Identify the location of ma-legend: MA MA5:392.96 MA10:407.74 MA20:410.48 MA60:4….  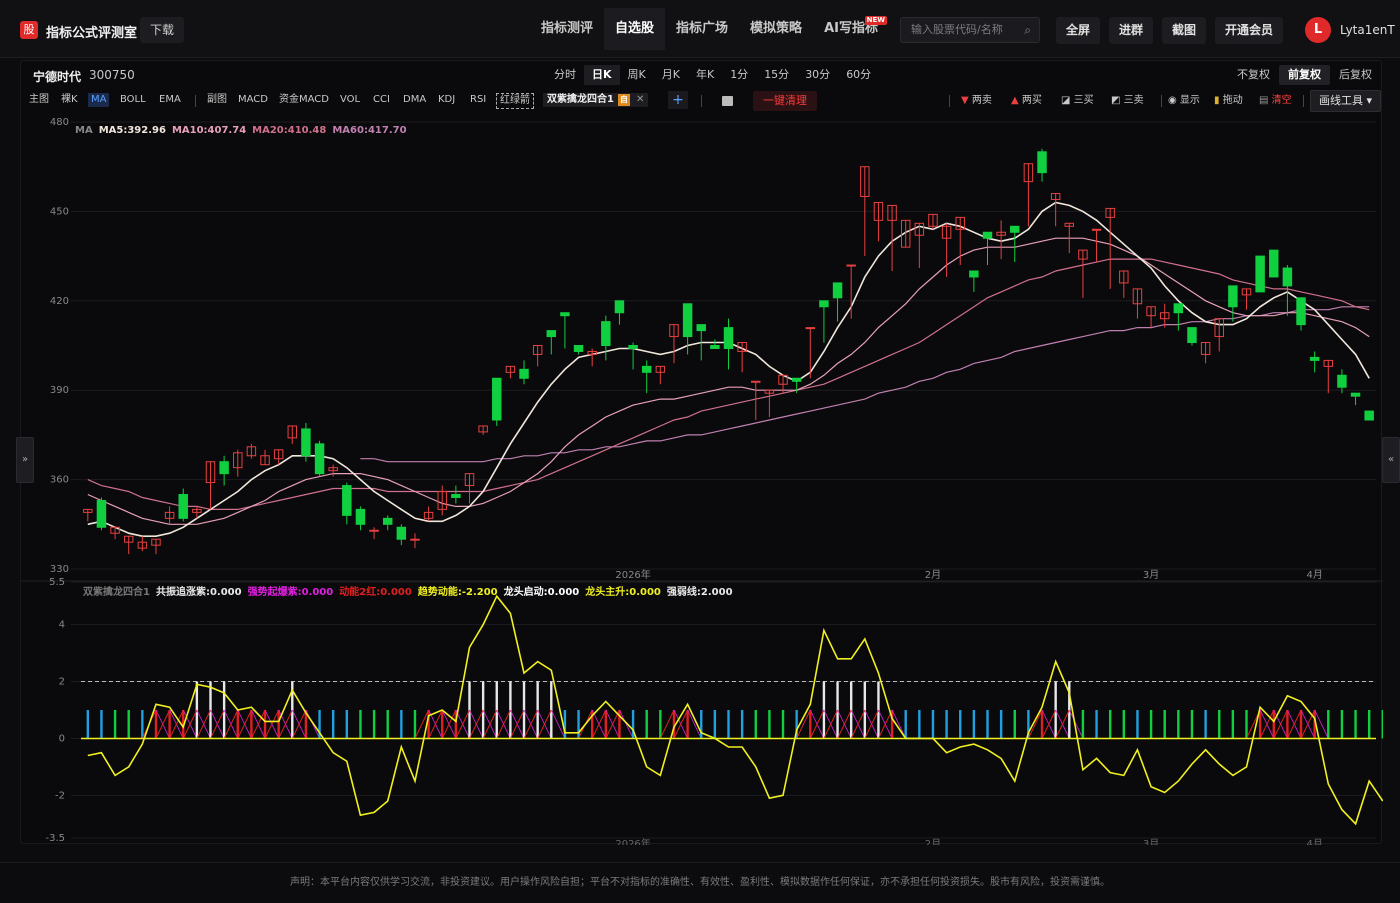
(244, 131).